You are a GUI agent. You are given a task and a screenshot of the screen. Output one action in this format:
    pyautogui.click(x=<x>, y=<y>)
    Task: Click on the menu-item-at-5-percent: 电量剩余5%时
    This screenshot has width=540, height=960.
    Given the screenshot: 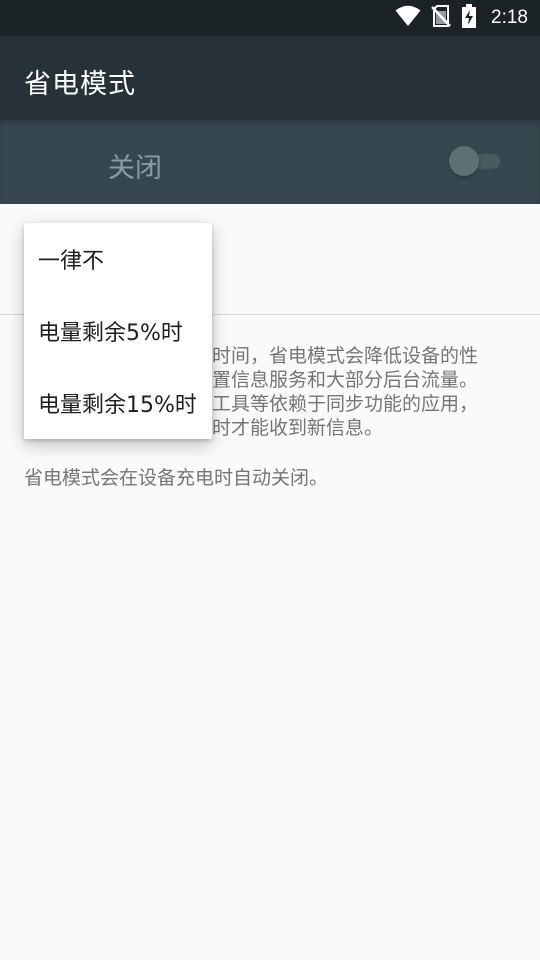 What is the action you would take?
    pyautogui.click(x=118, y=331)
    